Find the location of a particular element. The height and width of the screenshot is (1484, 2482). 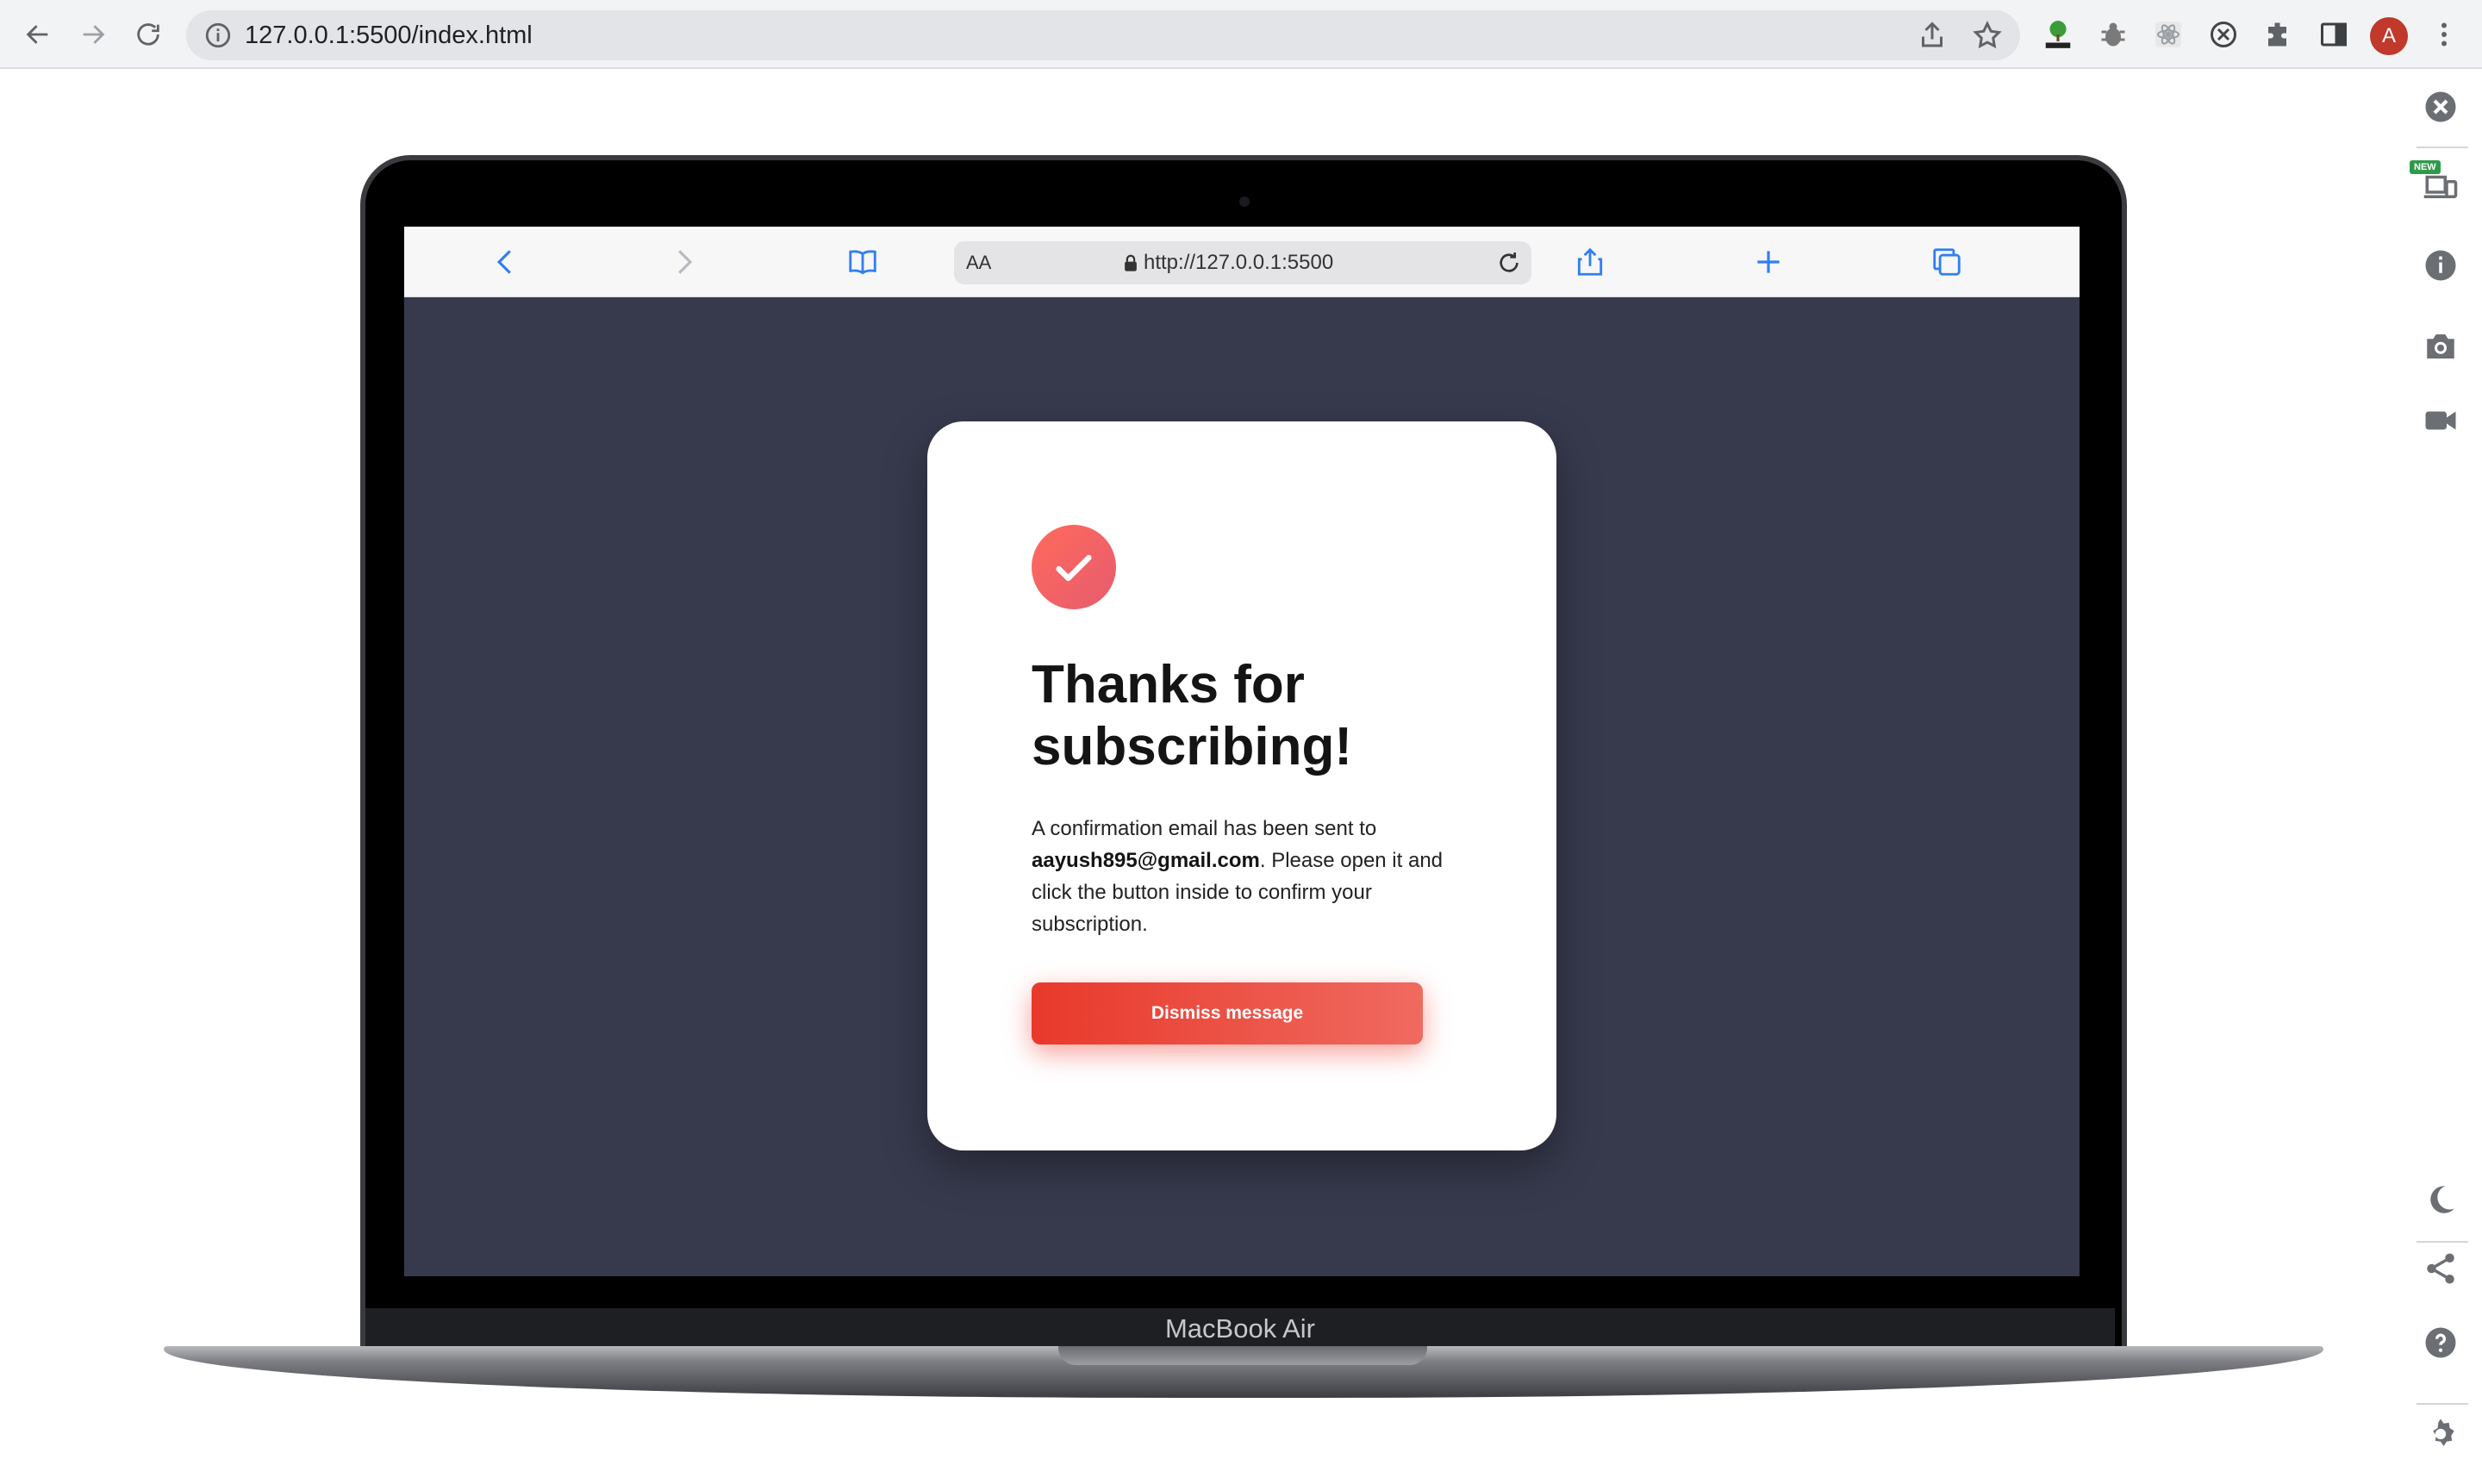

profile-avatar: A is located at coordinates (2389, 36).